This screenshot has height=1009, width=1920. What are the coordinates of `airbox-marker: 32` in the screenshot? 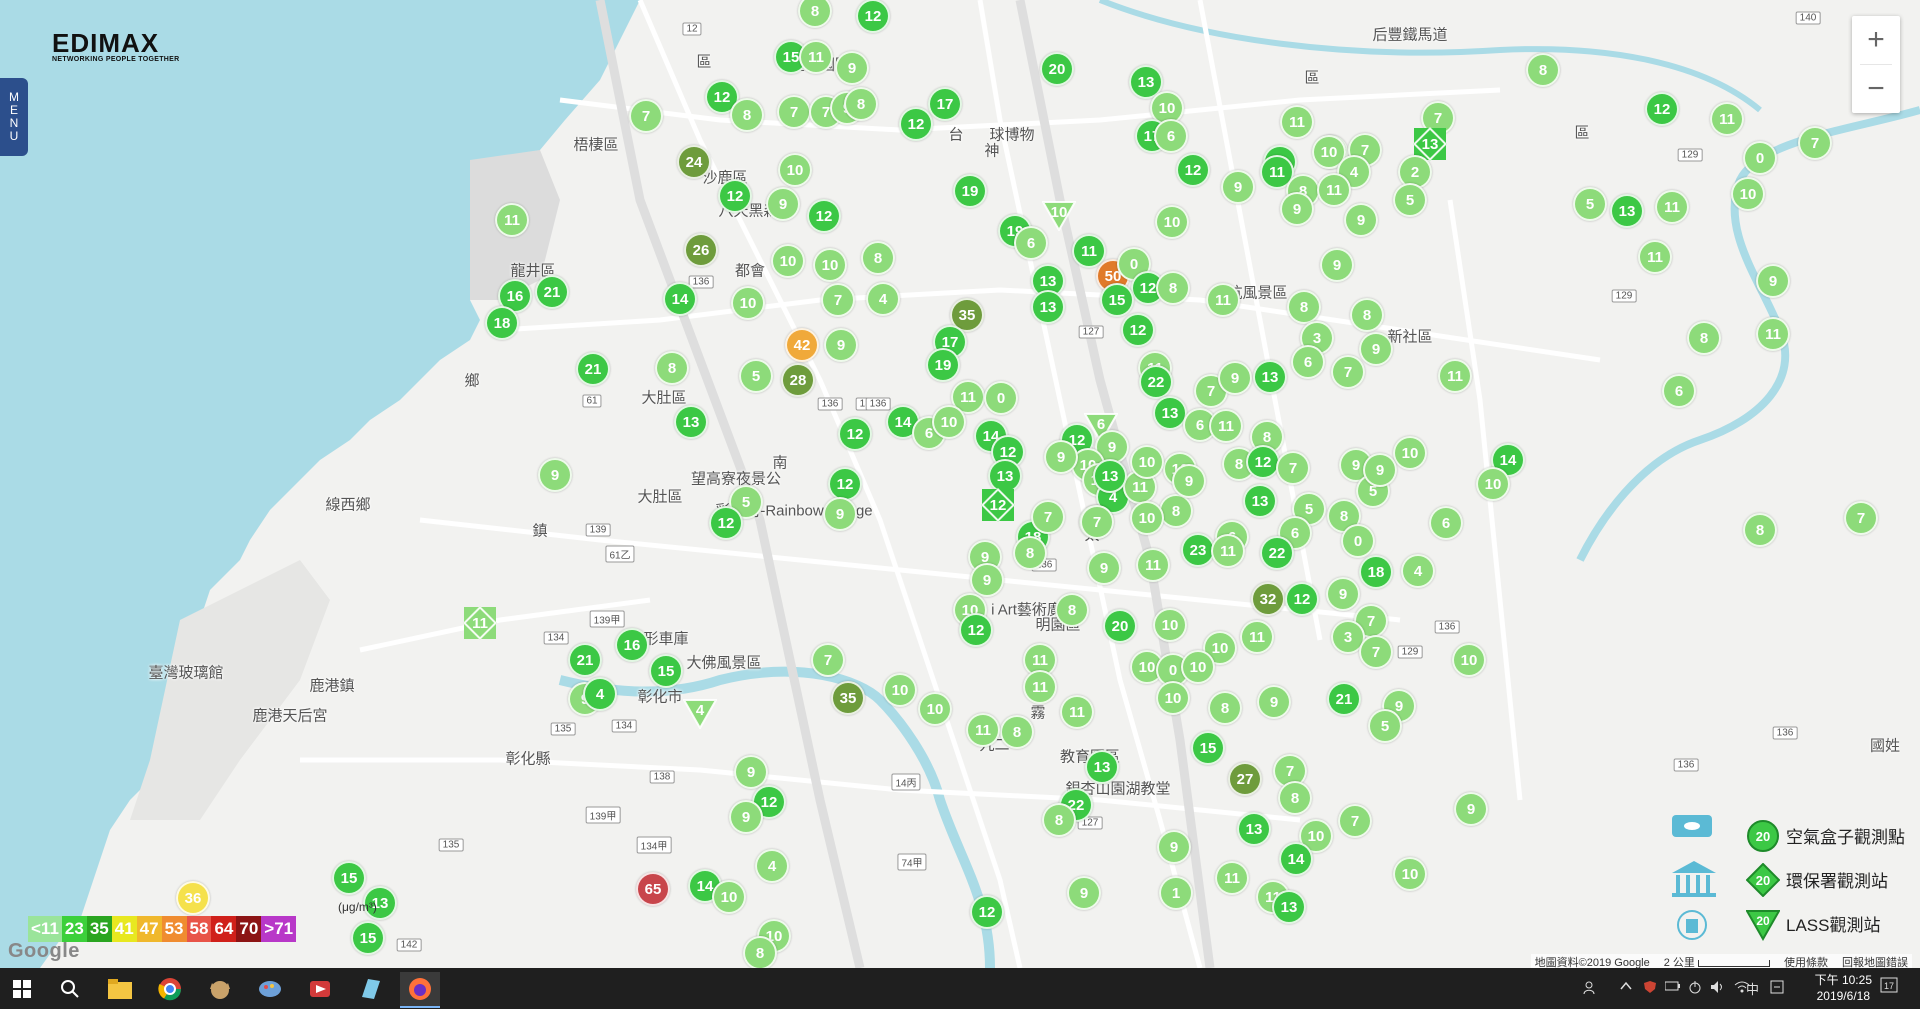 It's located at (1268, 599).